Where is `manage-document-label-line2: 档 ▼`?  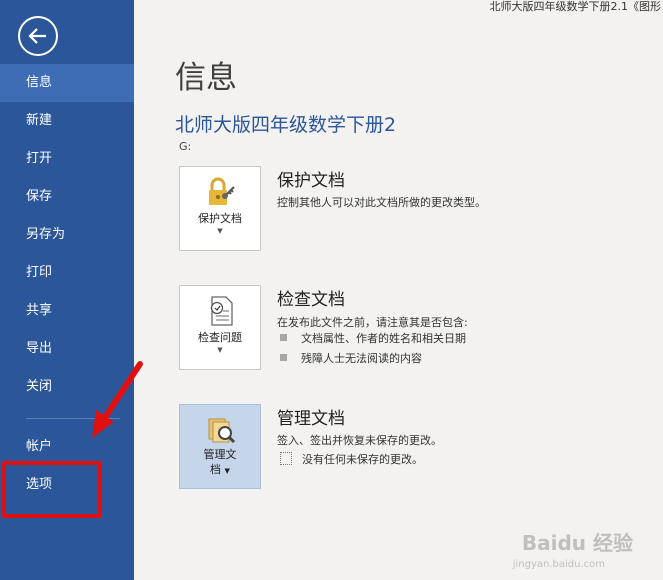 manage-document-label-line2: 档 ▼ is located at coordinates (220, 470).